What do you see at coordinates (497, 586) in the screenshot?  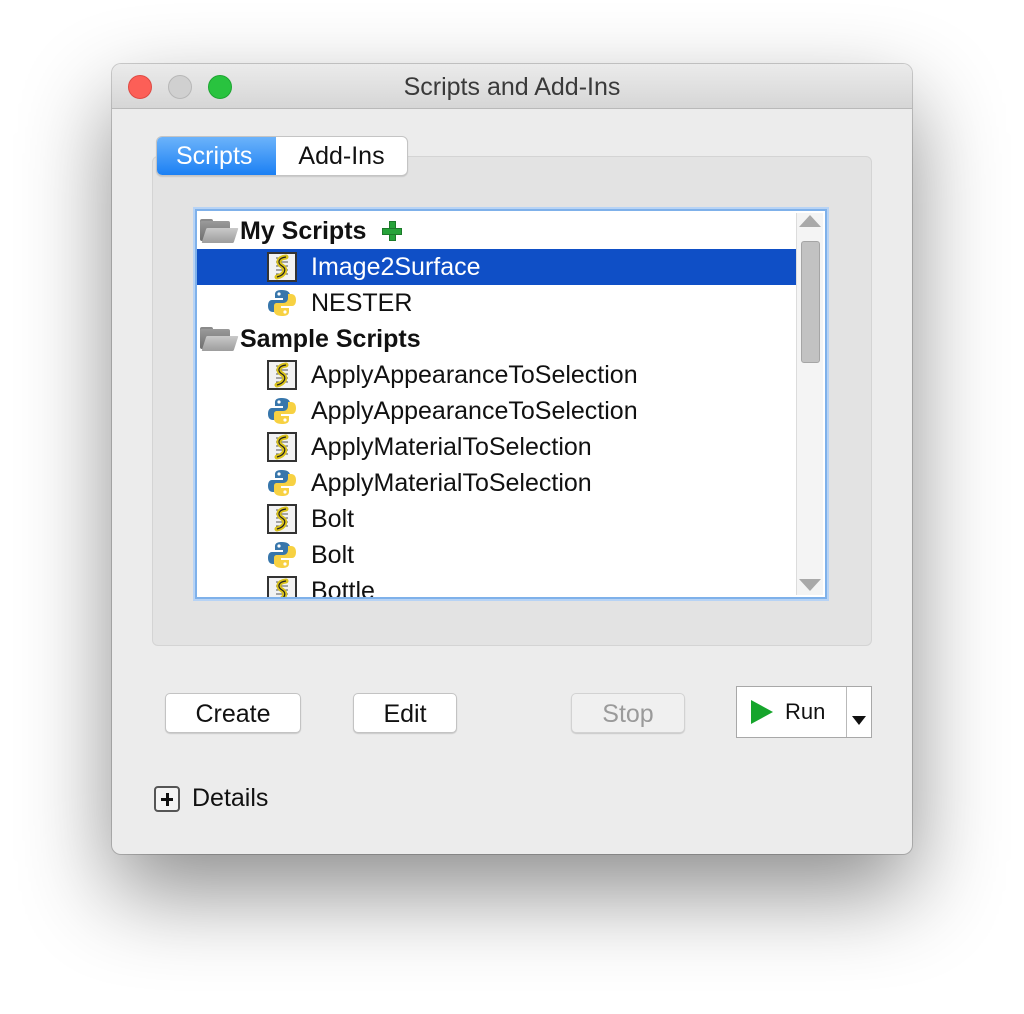 I see `tree-item-row: Bottle` at bounding box center [497, 586].